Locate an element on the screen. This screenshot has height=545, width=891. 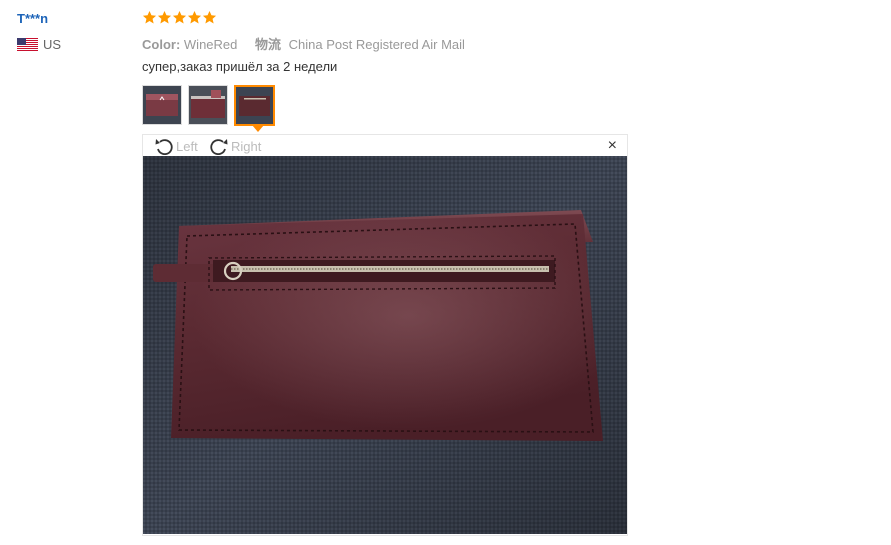
color-value: WineRed is located at coordinates (210, 44).